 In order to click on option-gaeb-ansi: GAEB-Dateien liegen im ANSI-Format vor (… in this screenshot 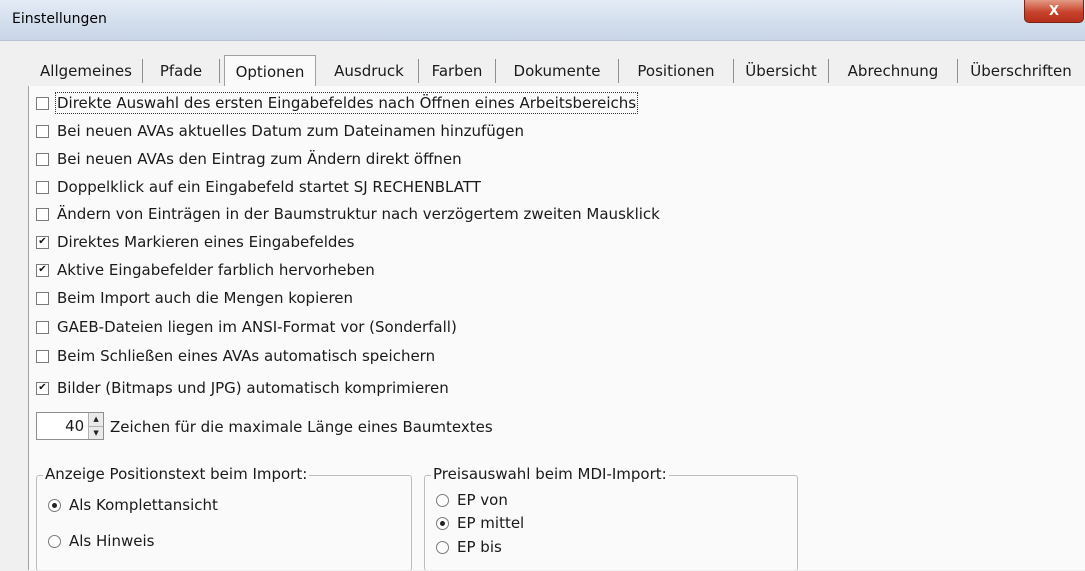, I will do `click(246, 327)`.